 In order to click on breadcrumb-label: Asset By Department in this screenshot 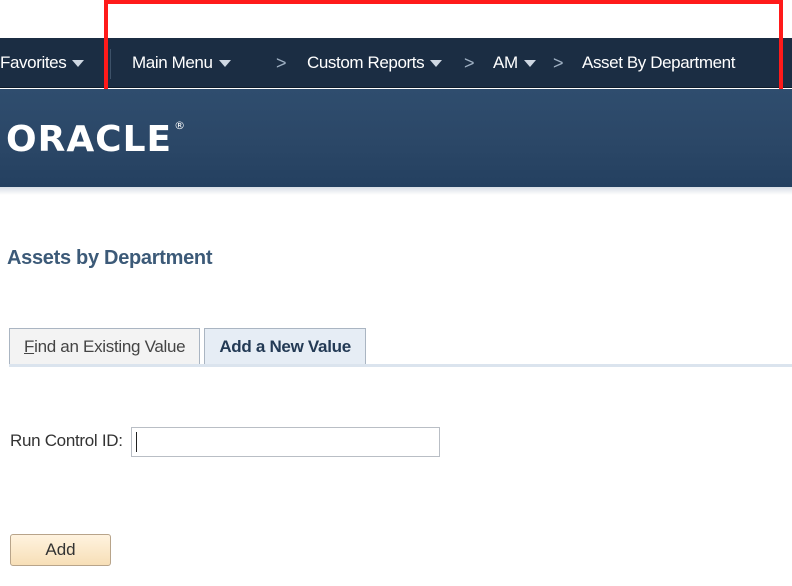, I will do `click(659, 62)`.